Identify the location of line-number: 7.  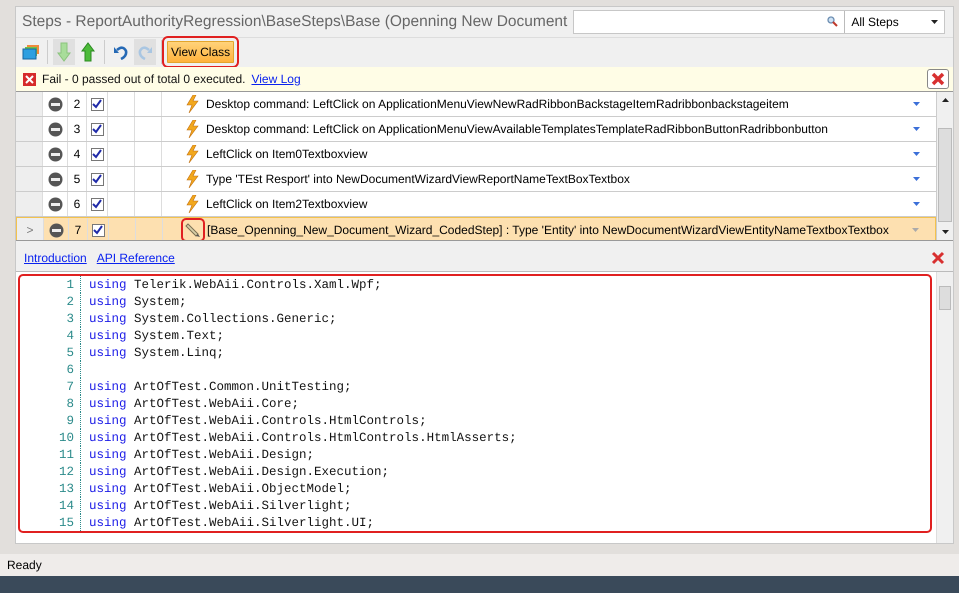
(50, 386).